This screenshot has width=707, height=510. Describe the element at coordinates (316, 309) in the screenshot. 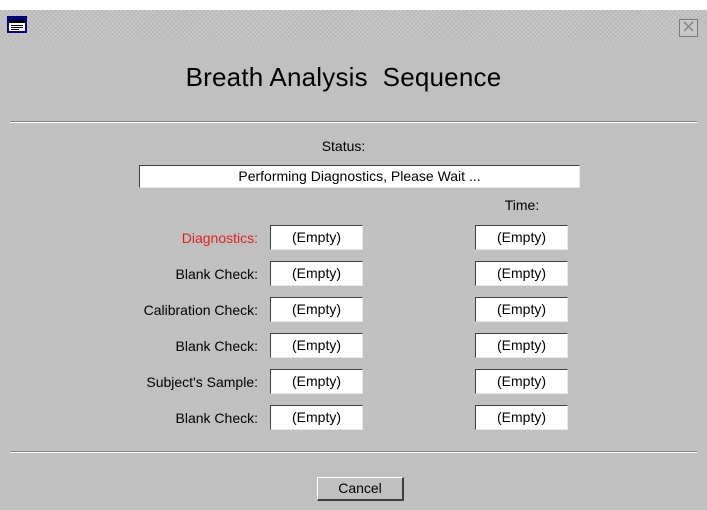

I see `step-value-calibration-check: (Empty)` at that location.